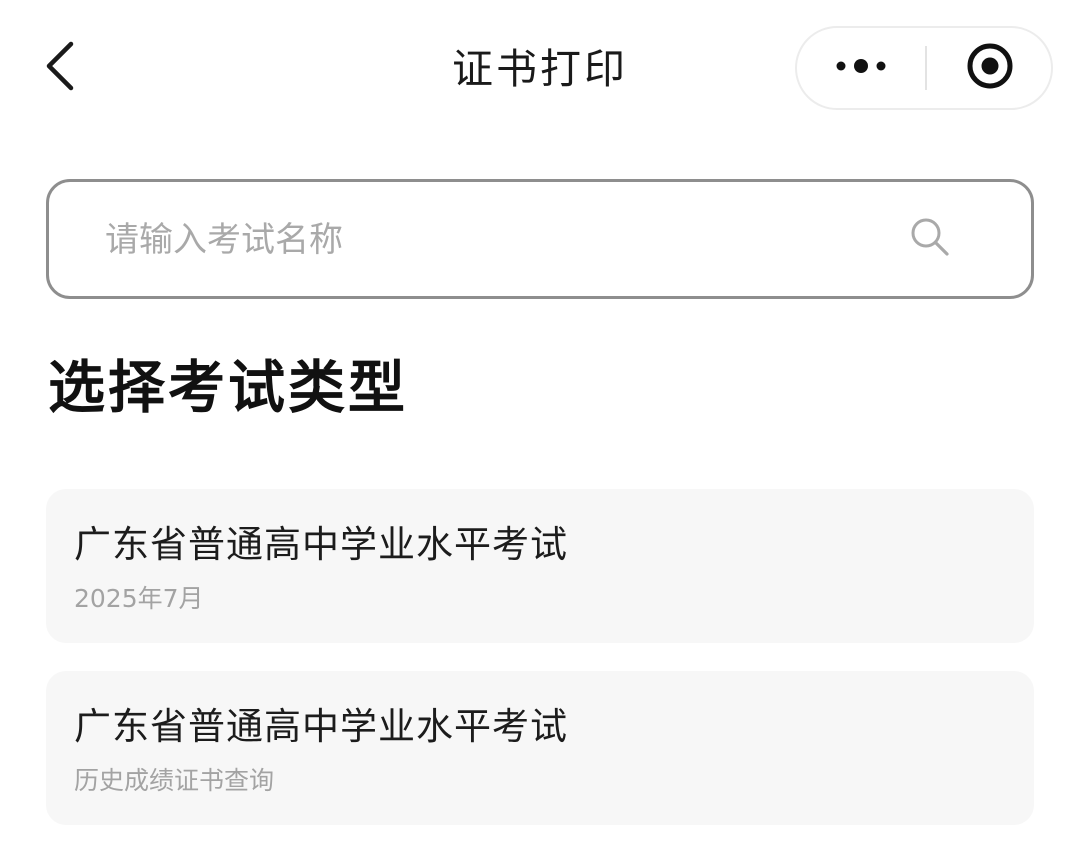  What do you see at coordinates (930, 237) in the screenshot?
I see `search-icon` at bounding box center [930, 237].